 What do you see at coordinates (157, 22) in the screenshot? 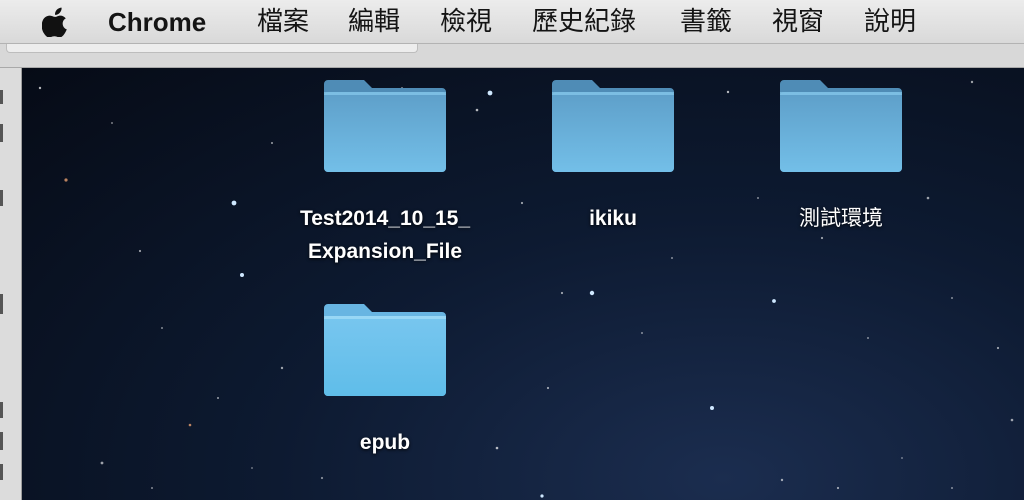
I see `menu-app-chrome: Chrome` at bounding box center [157, 22].